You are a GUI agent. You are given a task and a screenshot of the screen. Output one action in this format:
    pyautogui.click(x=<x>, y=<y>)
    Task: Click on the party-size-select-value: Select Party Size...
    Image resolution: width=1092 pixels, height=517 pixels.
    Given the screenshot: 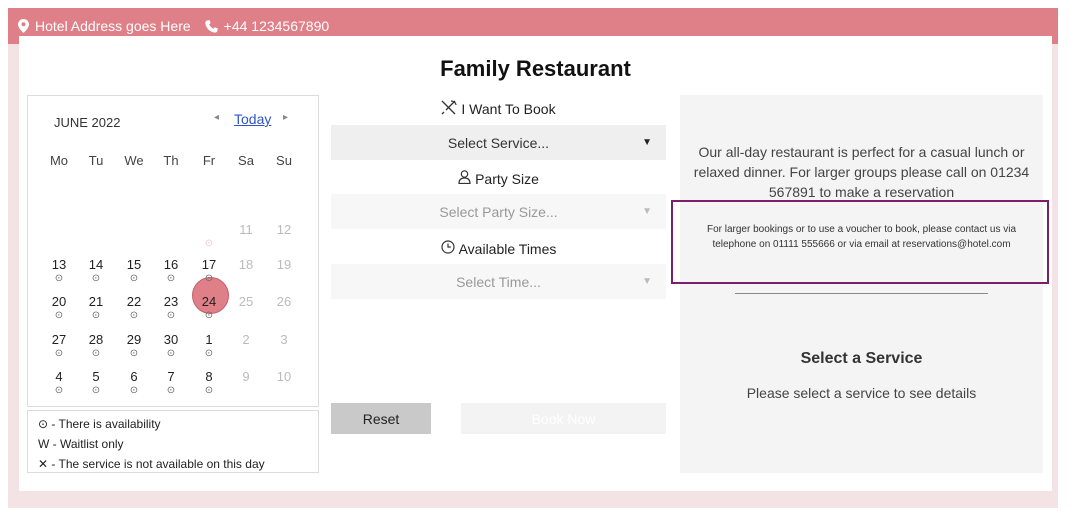 What is the action you would take?
    pyautogui.click(x=498, y=211)
    